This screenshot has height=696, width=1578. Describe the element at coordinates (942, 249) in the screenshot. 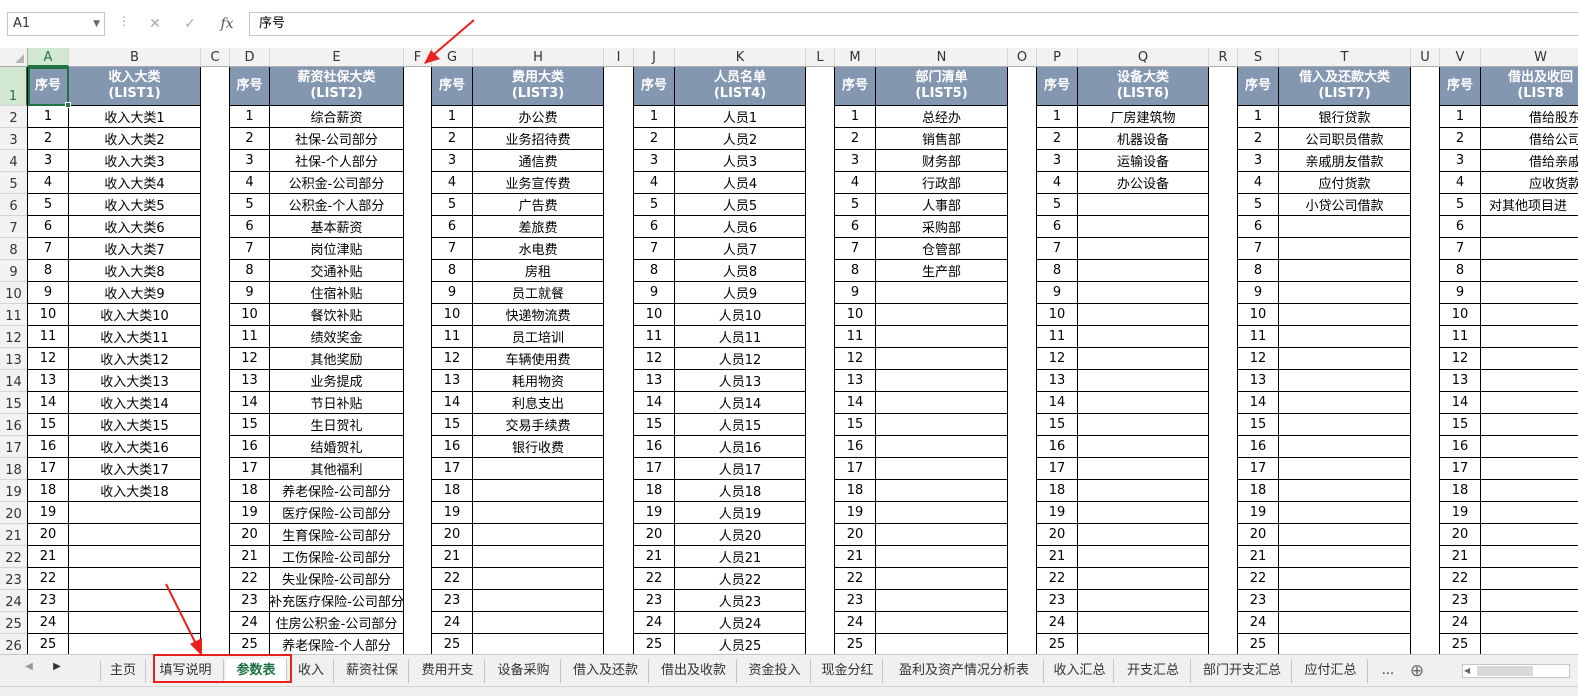

I see `list-item-cell: 仓管部` at that location.